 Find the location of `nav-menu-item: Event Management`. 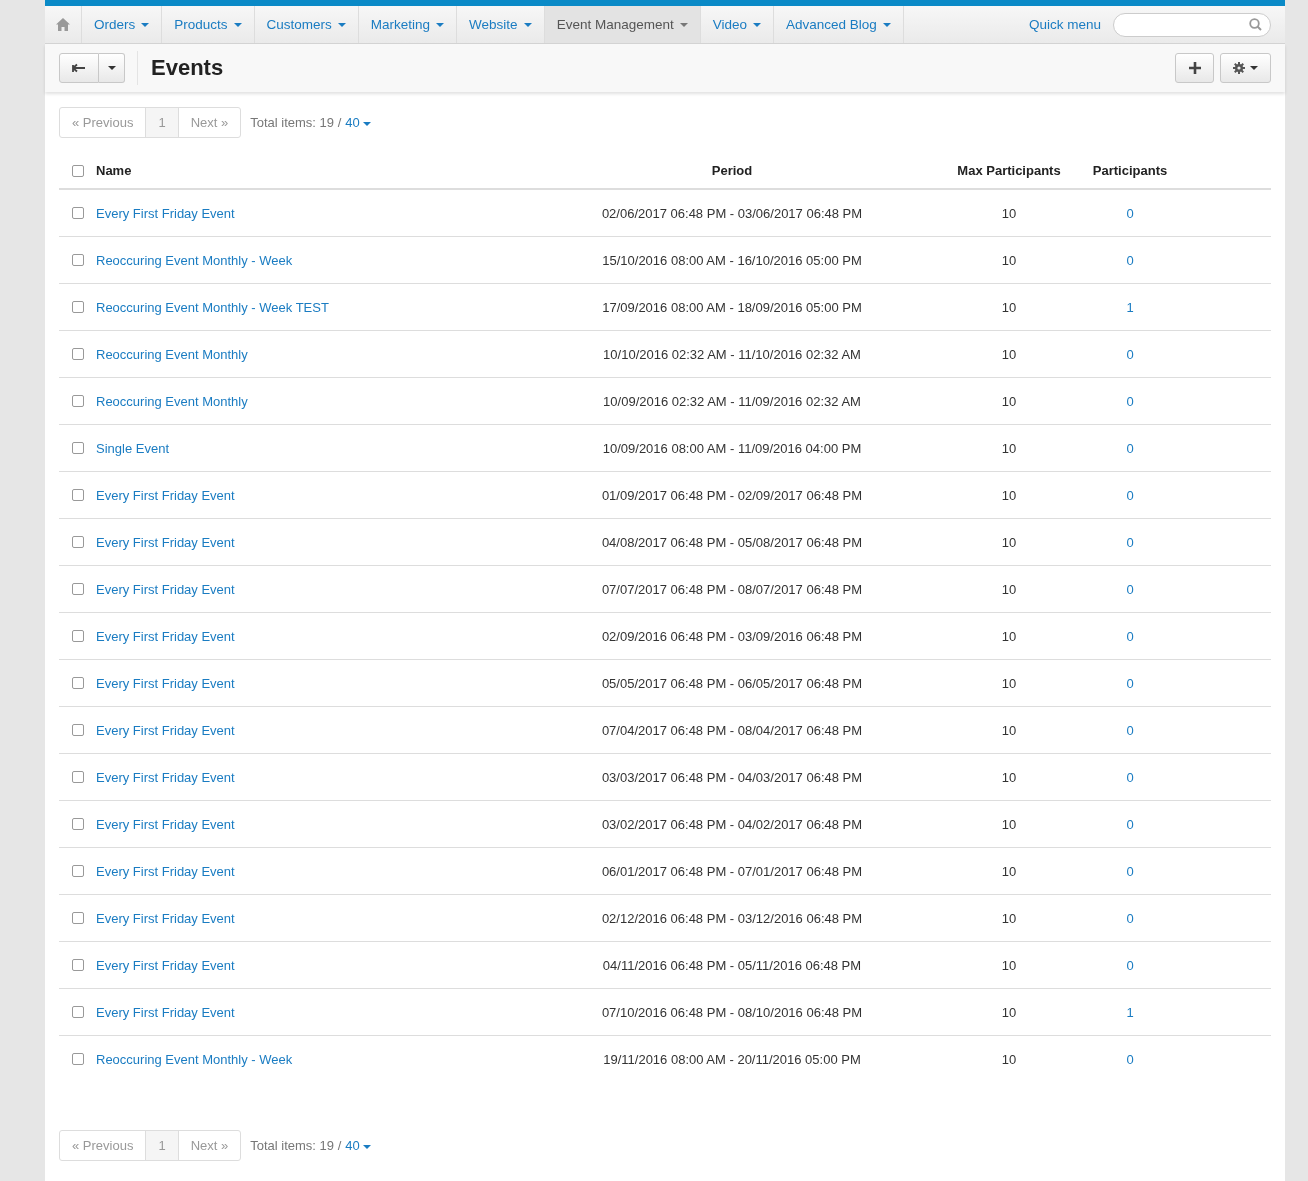

nav-menu-item: Event Management is located at coordinates (622, 24).